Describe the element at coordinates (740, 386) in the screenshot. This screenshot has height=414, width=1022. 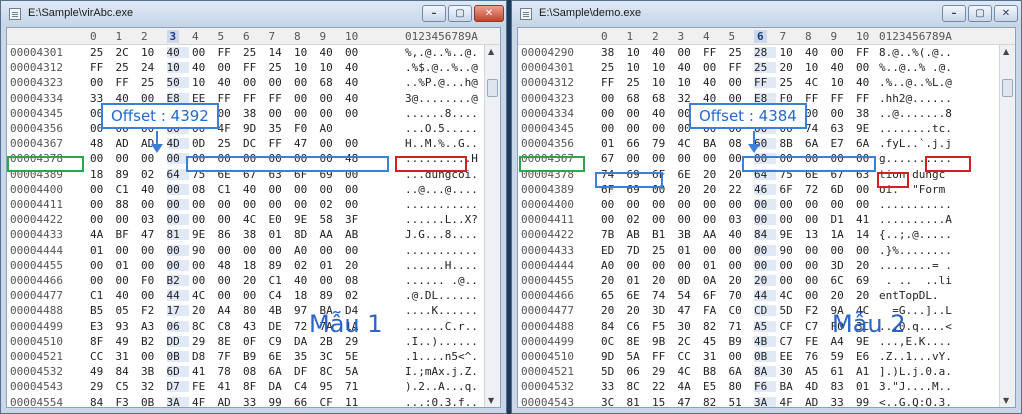
I see `hex-byte: 80` at that location.